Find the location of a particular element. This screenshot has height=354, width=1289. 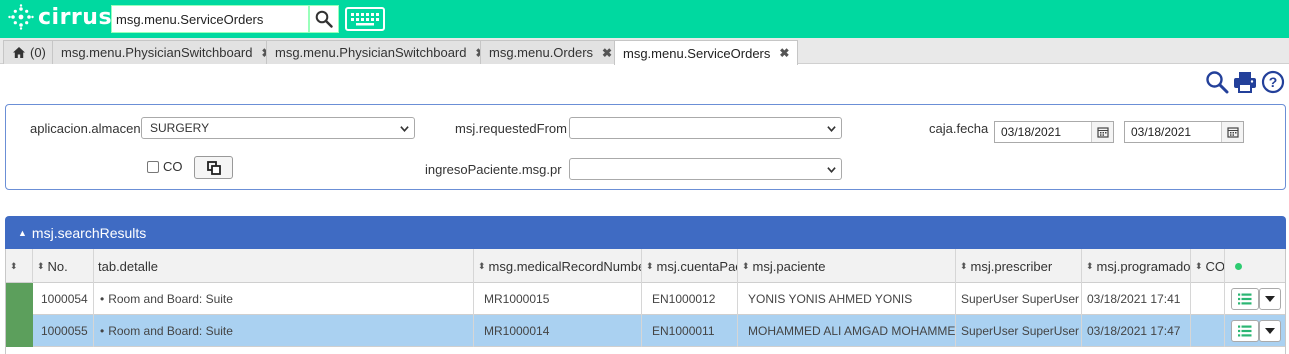

tab-service-orders: msg.menu.ServiceOrders ✖ is located at coordinates (706, 52).